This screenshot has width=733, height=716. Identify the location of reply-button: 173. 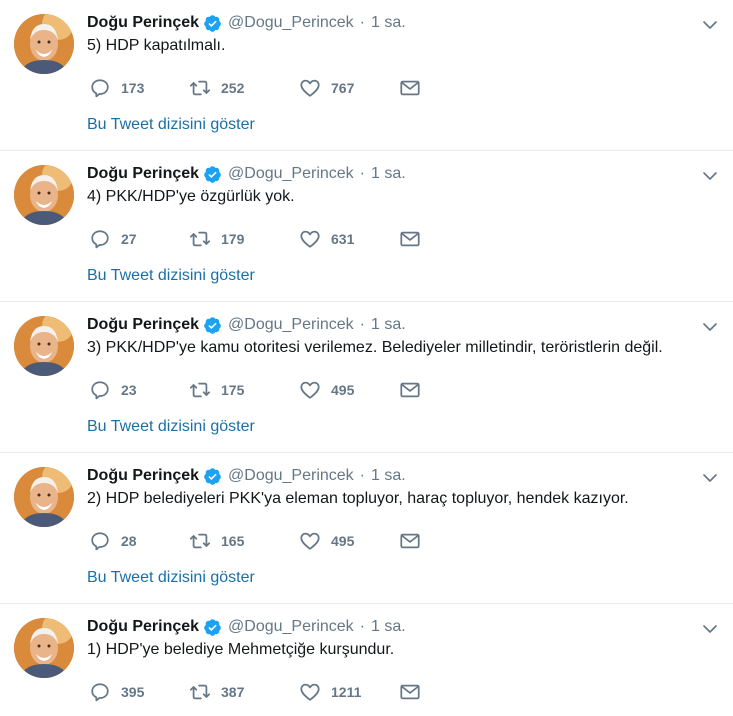
(139, 88).